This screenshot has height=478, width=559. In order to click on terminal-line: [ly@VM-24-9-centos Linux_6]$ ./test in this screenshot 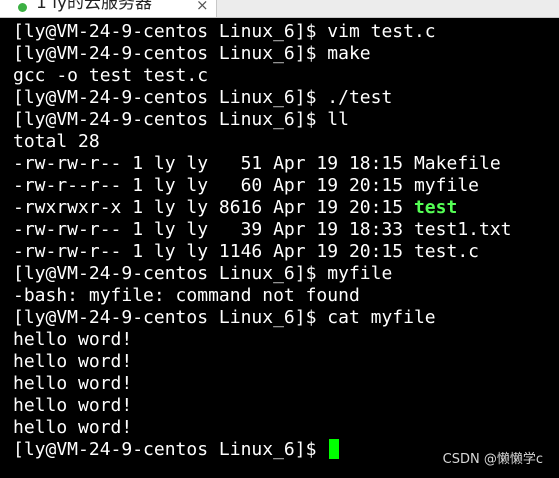, I will do `click(203, 97)`.